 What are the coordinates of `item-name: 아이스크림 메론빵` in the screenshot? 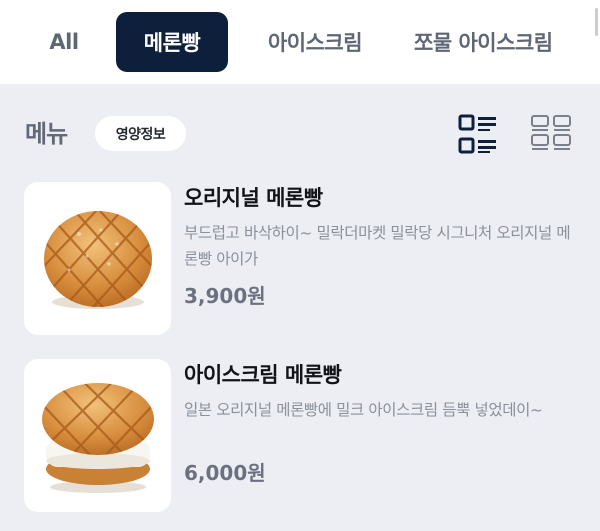 It's located at (263, 375).